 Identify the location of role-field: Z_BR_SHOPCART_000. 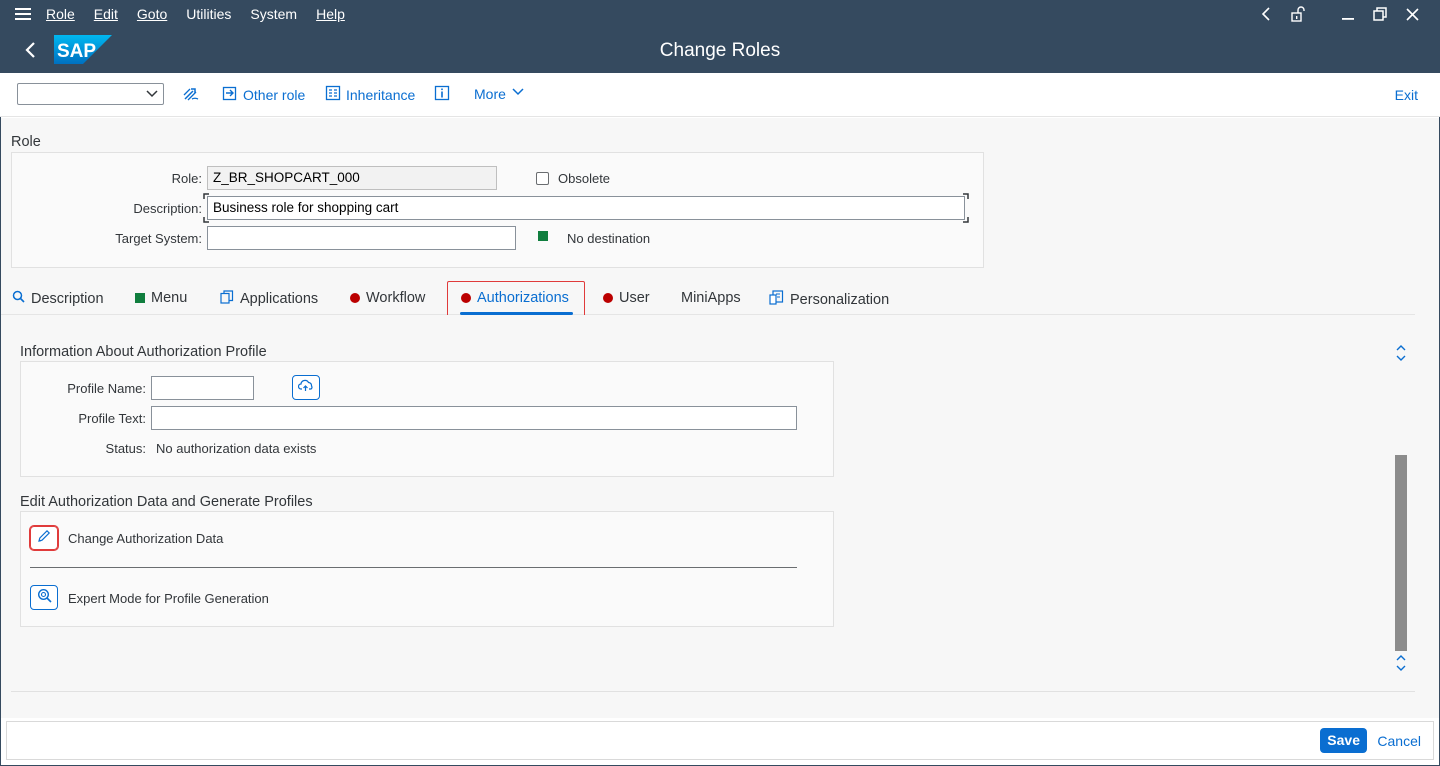
(352, 178).